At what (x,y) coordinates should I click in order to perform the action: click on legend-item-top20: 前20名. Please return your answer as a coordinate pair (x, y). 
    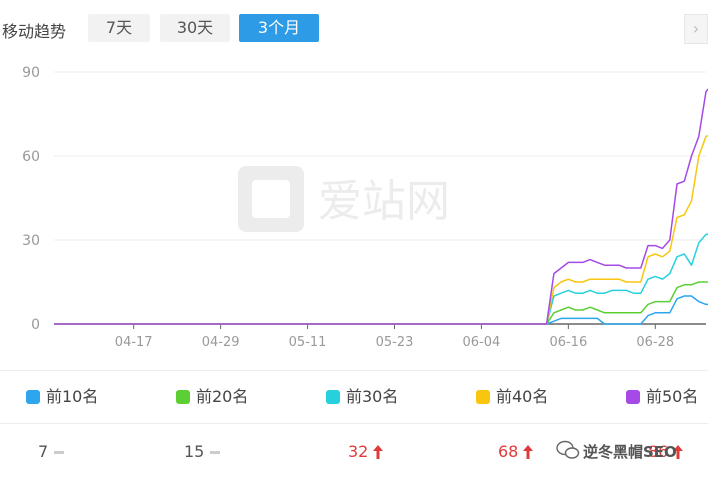
    Looking at the image, I should click on (212, 397).